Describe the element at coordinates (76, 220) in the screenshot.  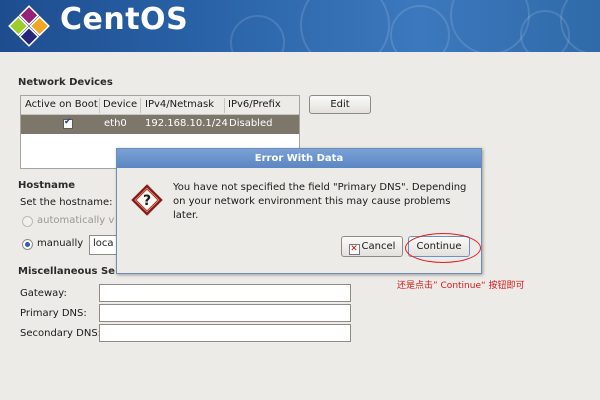
I see `automatic-hostname-label: automatically v` at that location.